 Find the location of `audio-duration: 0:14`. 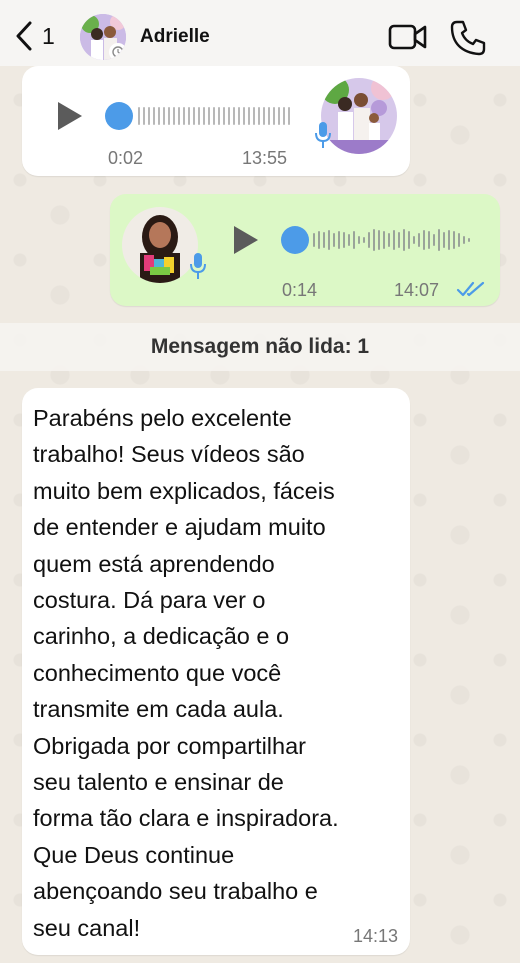

audio-duration: 0:14 is located at coordinates (300, 290).